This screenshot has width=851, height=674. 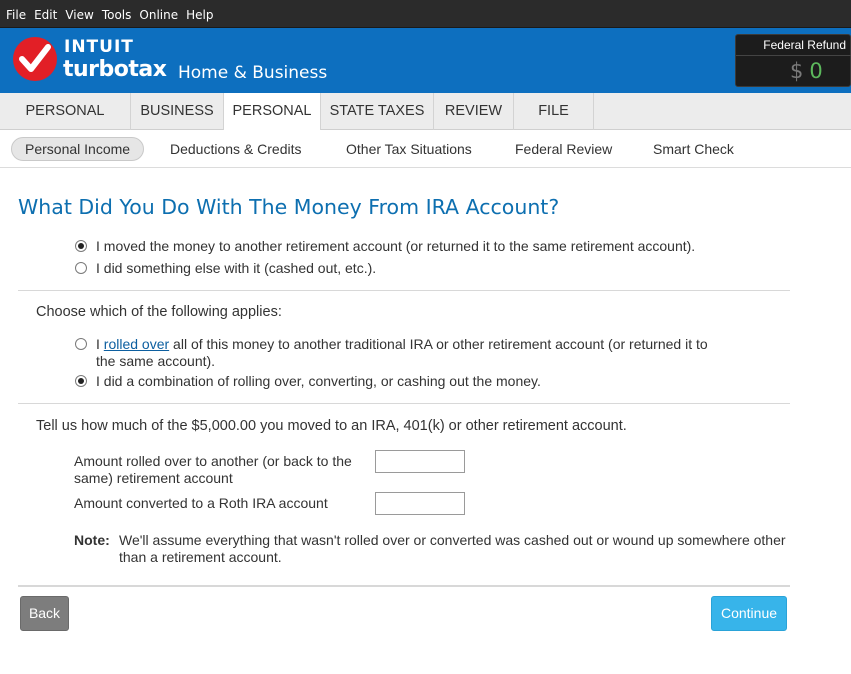 What do you see at coordinates (253, 73) in the screenshot?
I see `brand-edition: Home & Business` at bounding box center [253, 73].